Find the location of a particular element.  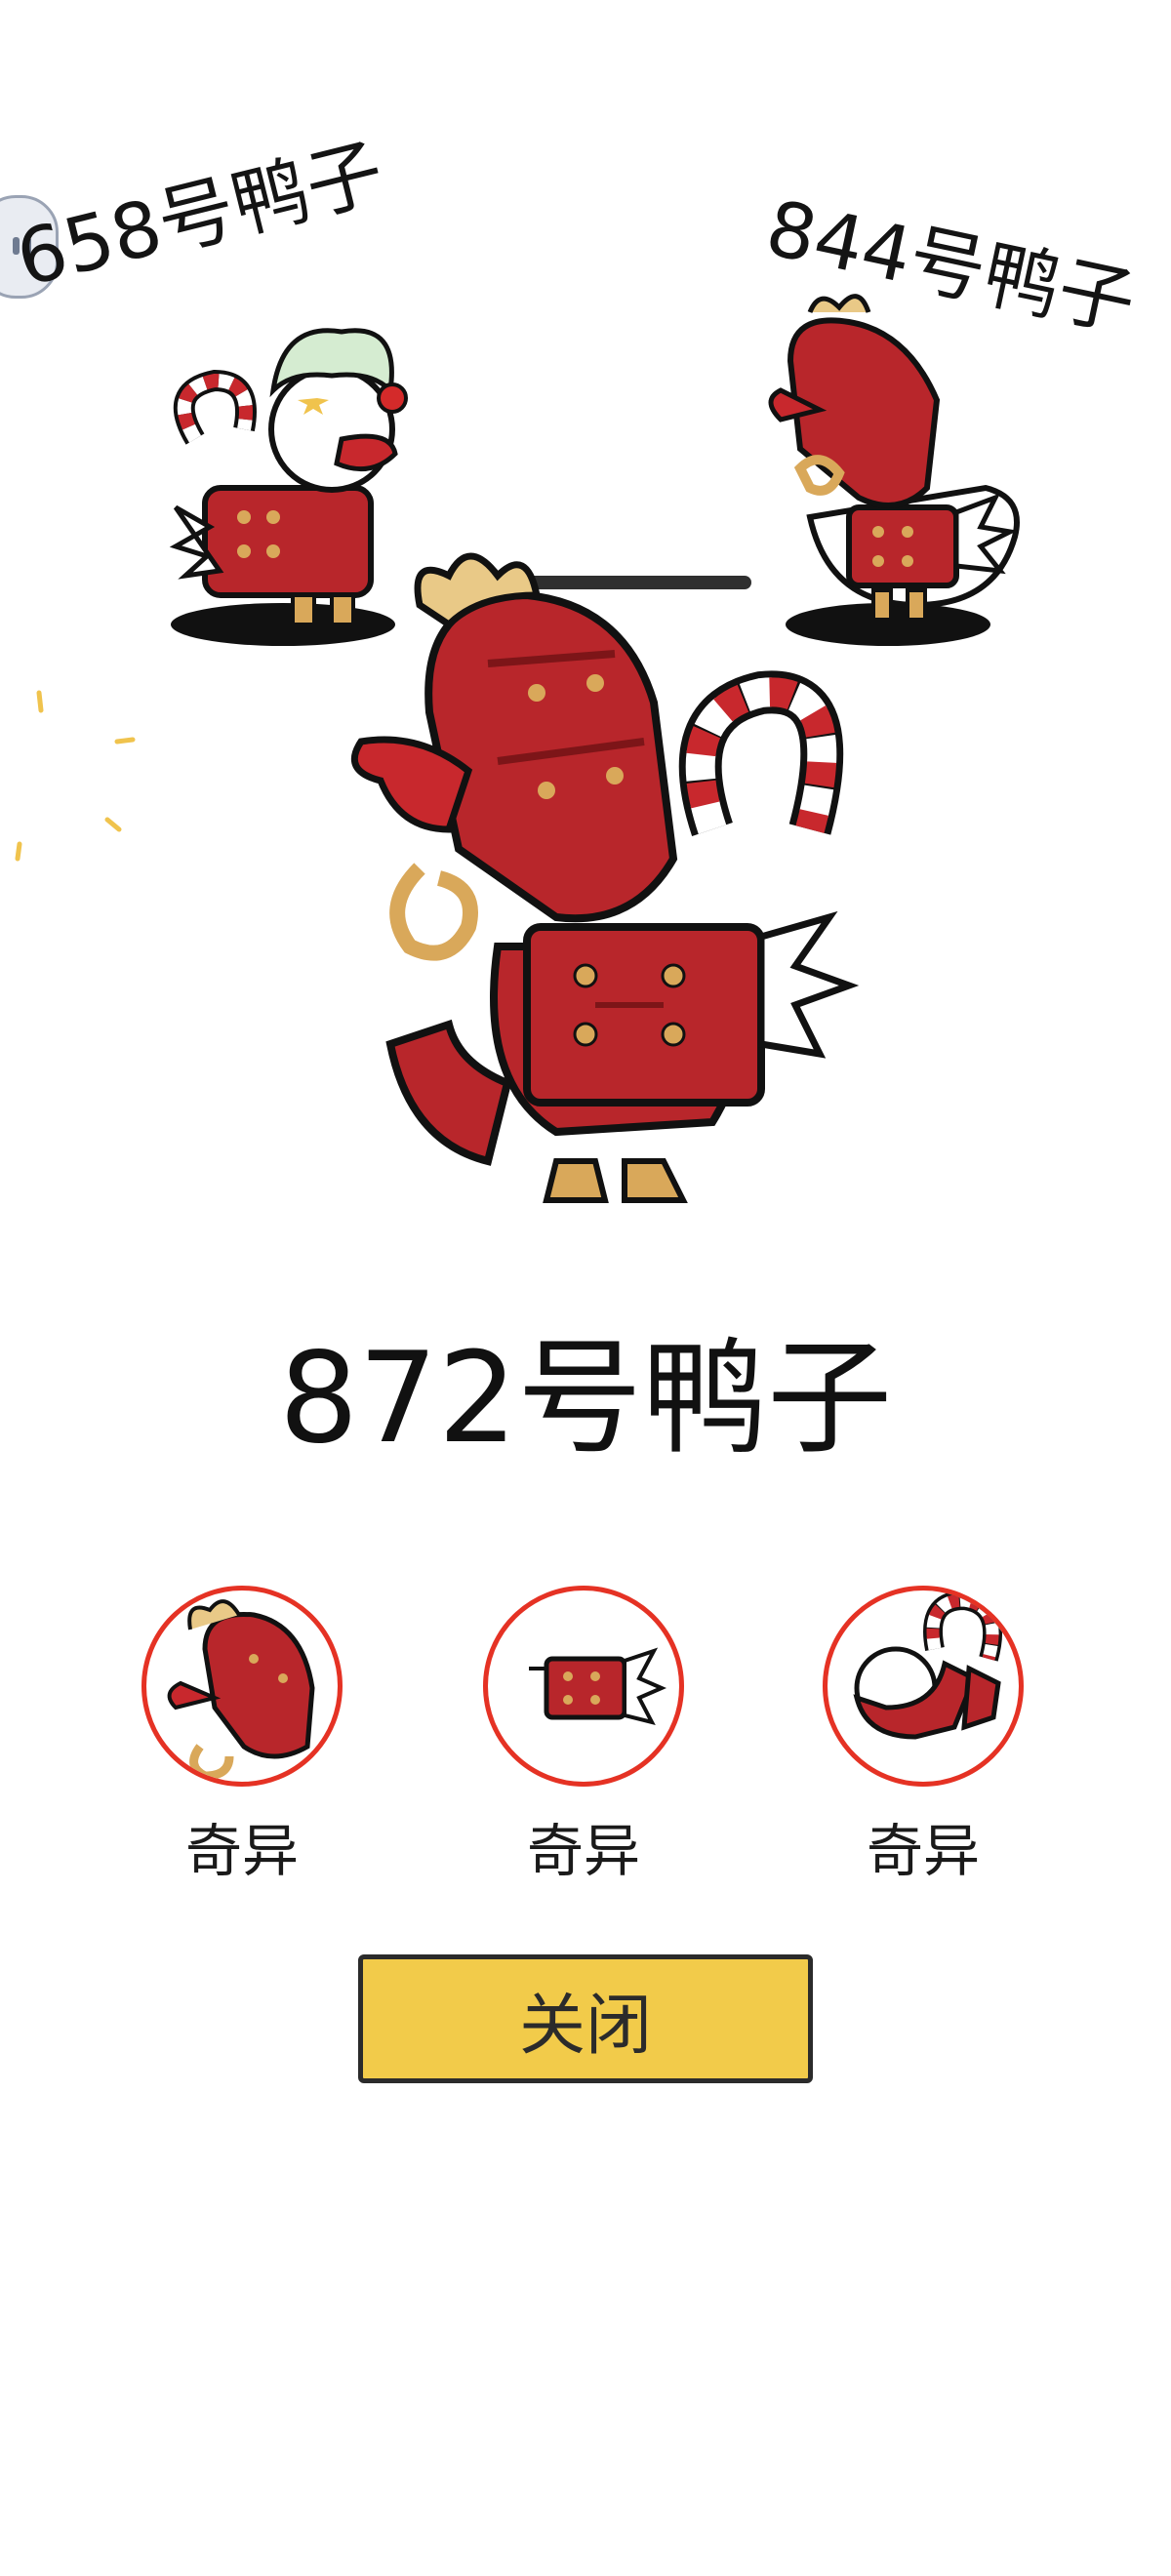

dragon-tail-icon is located at coordinates (923, 1686).